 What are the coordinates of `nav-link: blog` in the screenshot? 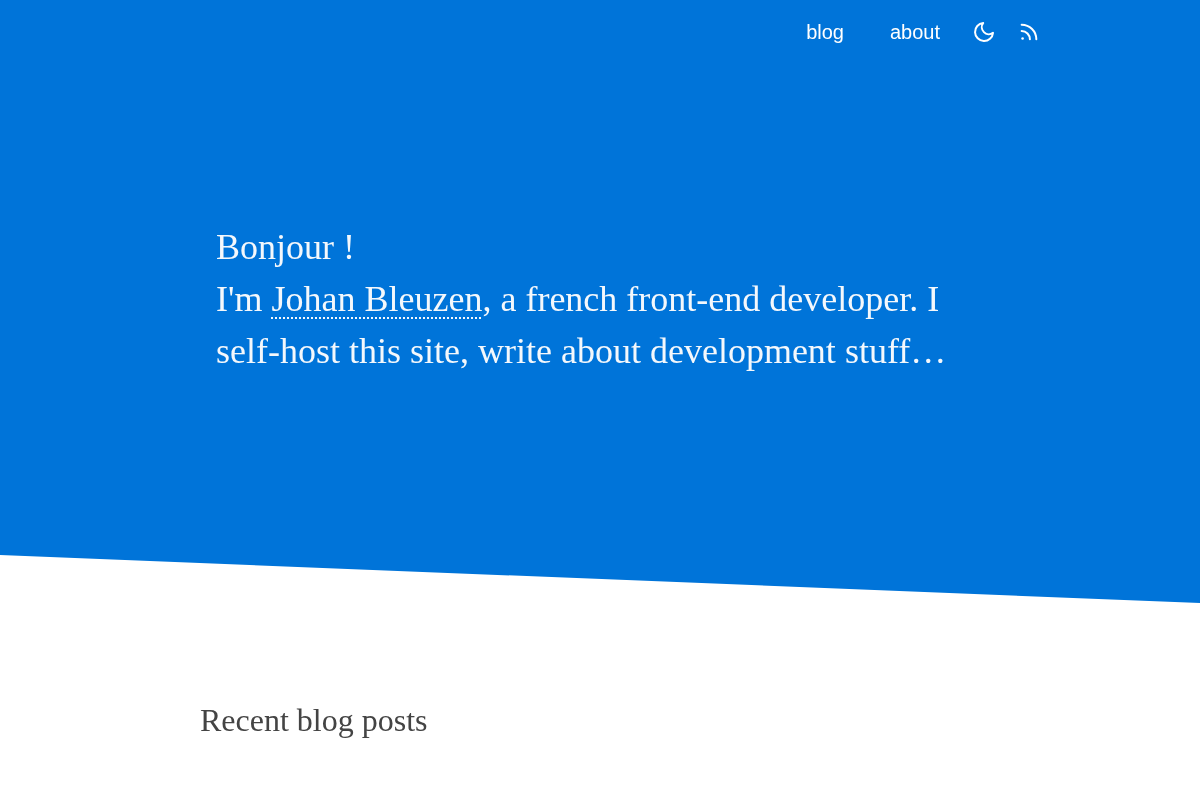 It's located at (825, 31).